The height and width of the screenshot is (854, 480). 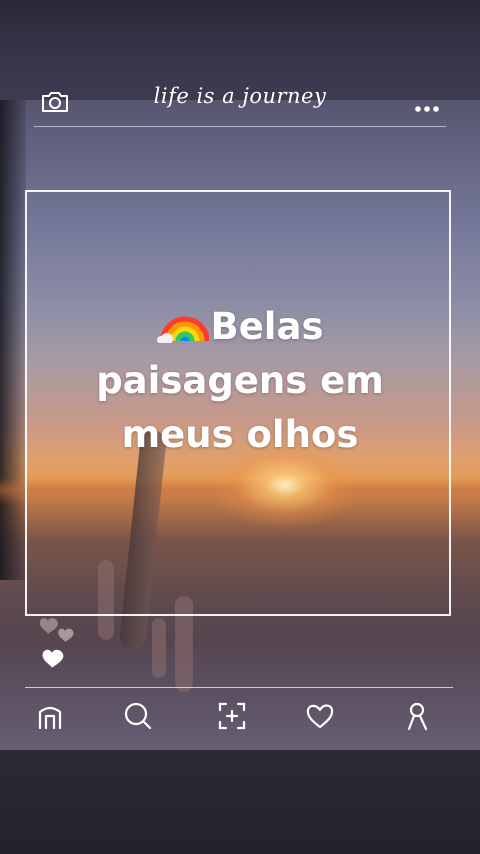 I want to click on header-divider, so click(x=240, y=126).